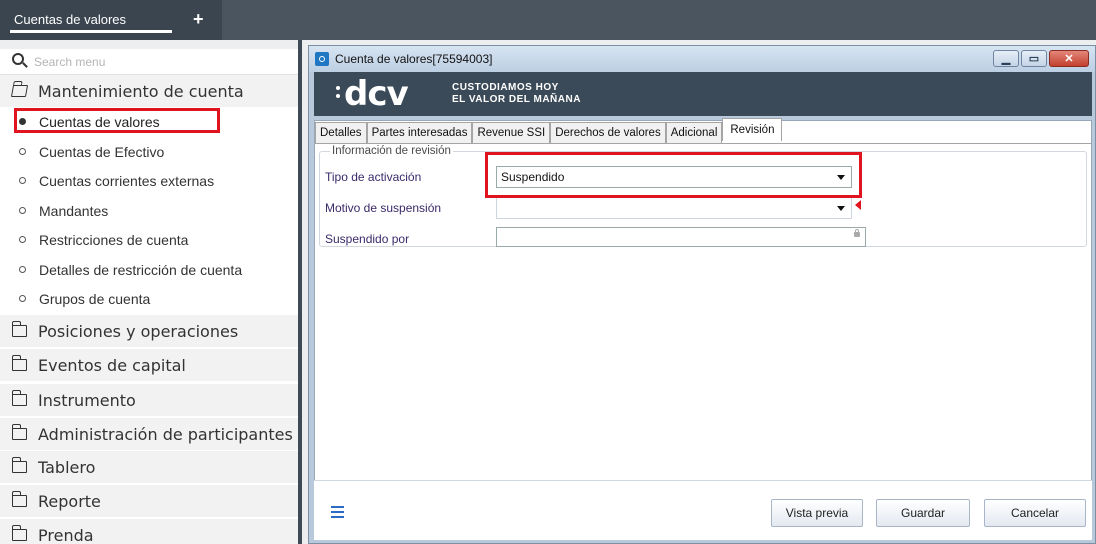 The image size is (1096, 544). Describe the element at coordinates (70, 19) in the screenshot. I see `tab-label: Cuentas de valores` at that location.